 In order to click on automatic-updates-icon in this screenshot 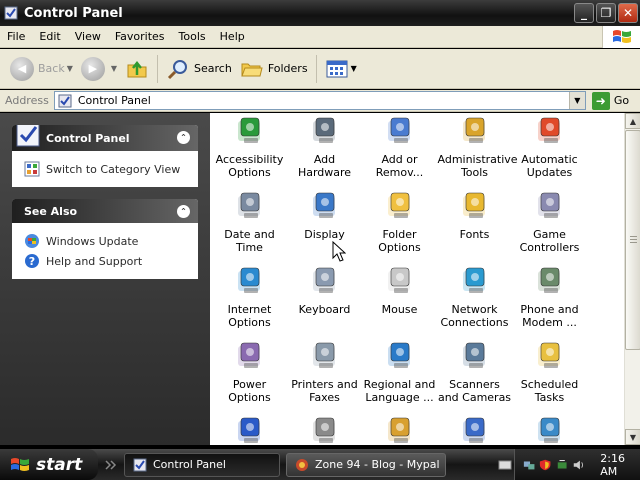, I will do `click(548, 130)`.